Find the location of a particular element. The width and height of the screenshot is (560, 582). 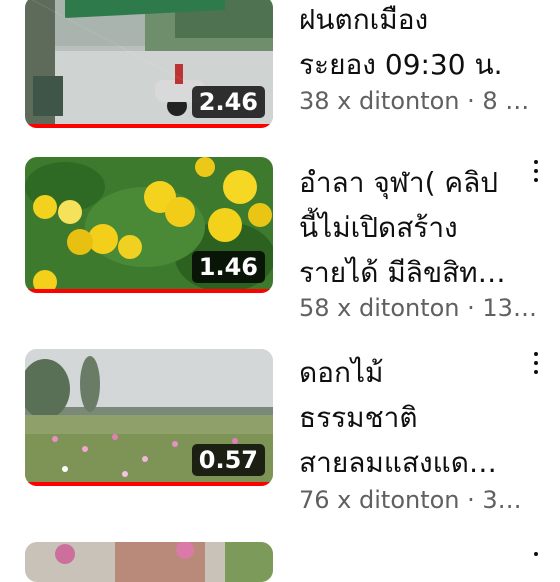

video-duration: 1.46 is located at coordinates (228, 267).